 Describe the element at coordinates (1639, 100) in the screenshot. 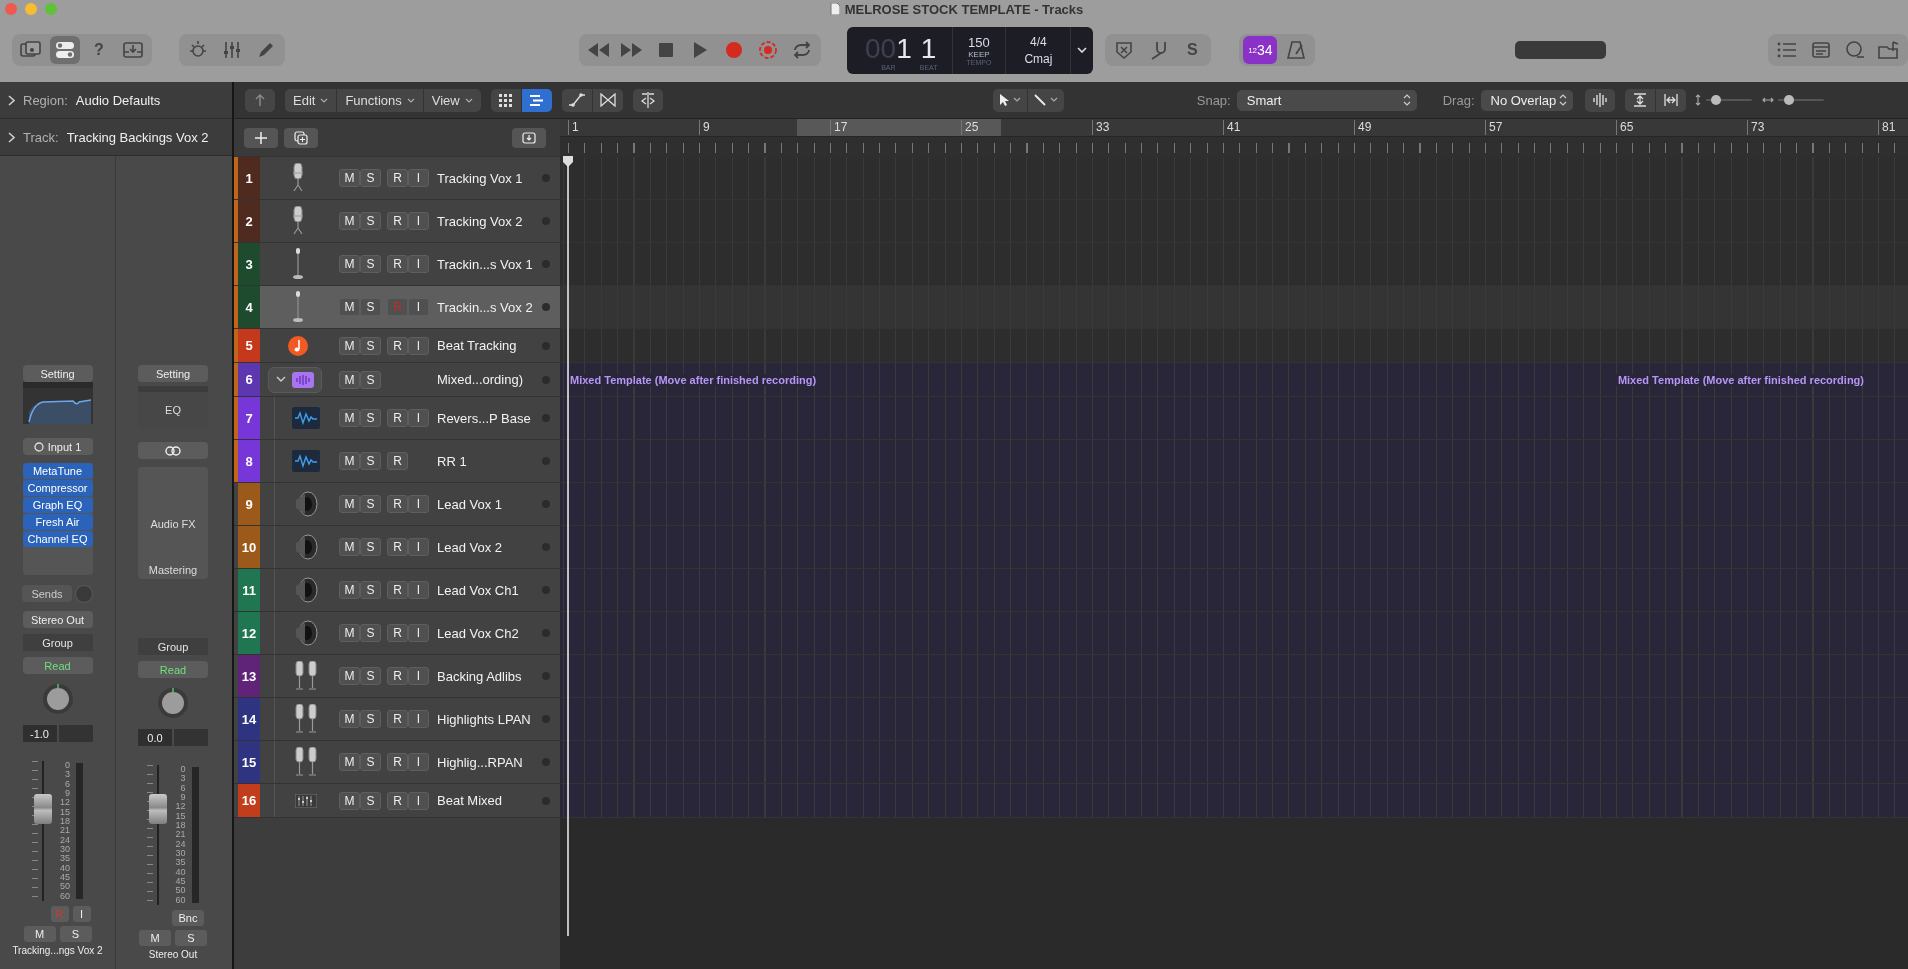

I see `vertical-fit-icon` at that location.